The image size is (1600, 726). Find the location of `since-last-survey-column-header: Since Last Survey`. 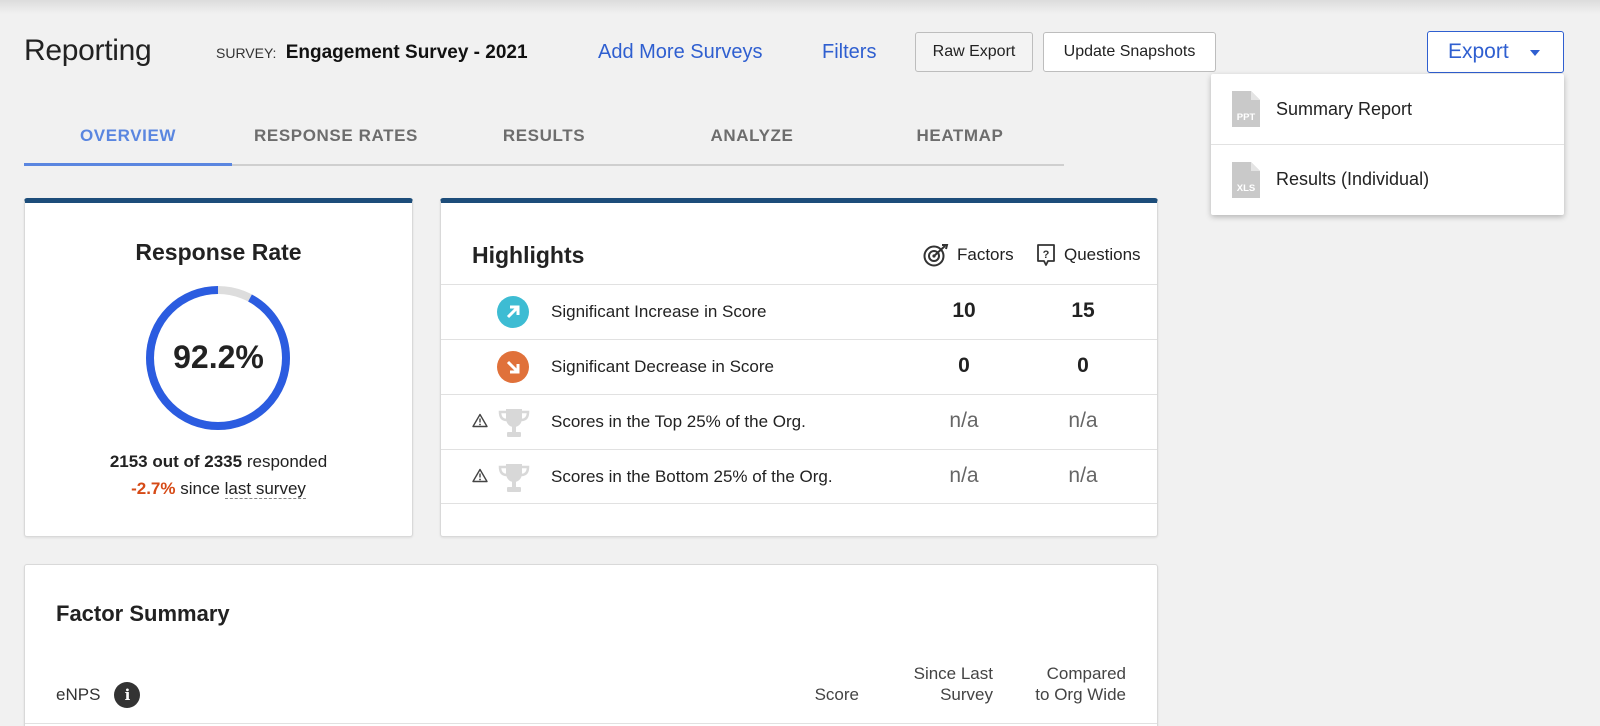

since-last-survey-column-header: Since Last Survey is located at coordinates (953, 684).